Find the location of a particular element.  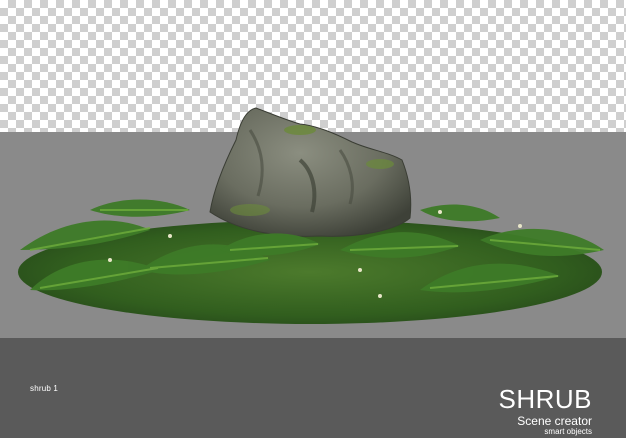

caption: shrub 1 is located at coordinates (44, 388).